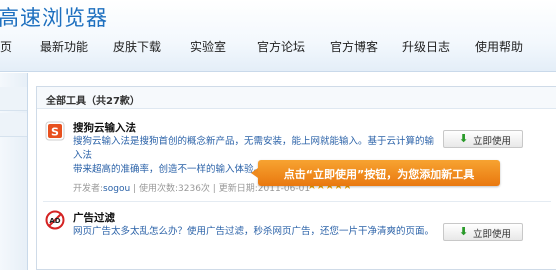  I want to click on tool-name: 广告过滤, so click(94, 217).